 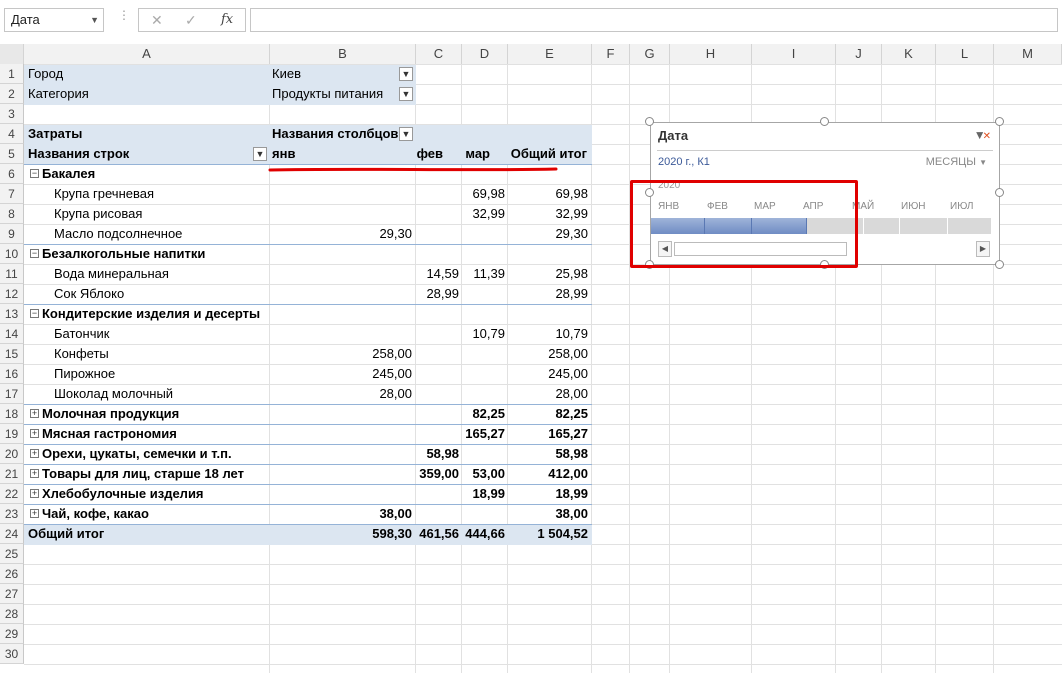 What do you see at coordinates (12, 174) in the screenshot?
I see `row-header-6: 6` at bounding box center [12, 174].